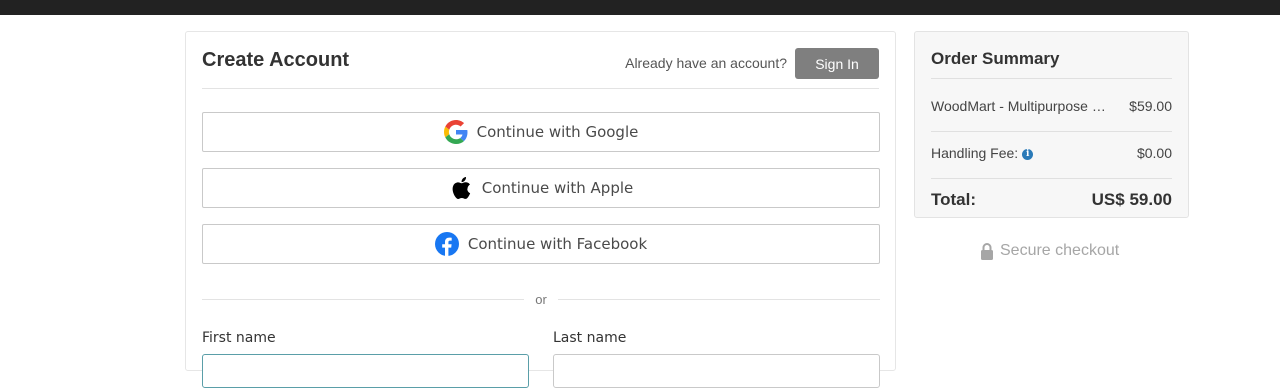 The image size is (1280, 388). Describe the element at coordinates (557, 188) in the screenshot. I see `apple-button-label: Continue with Apple` at that location.